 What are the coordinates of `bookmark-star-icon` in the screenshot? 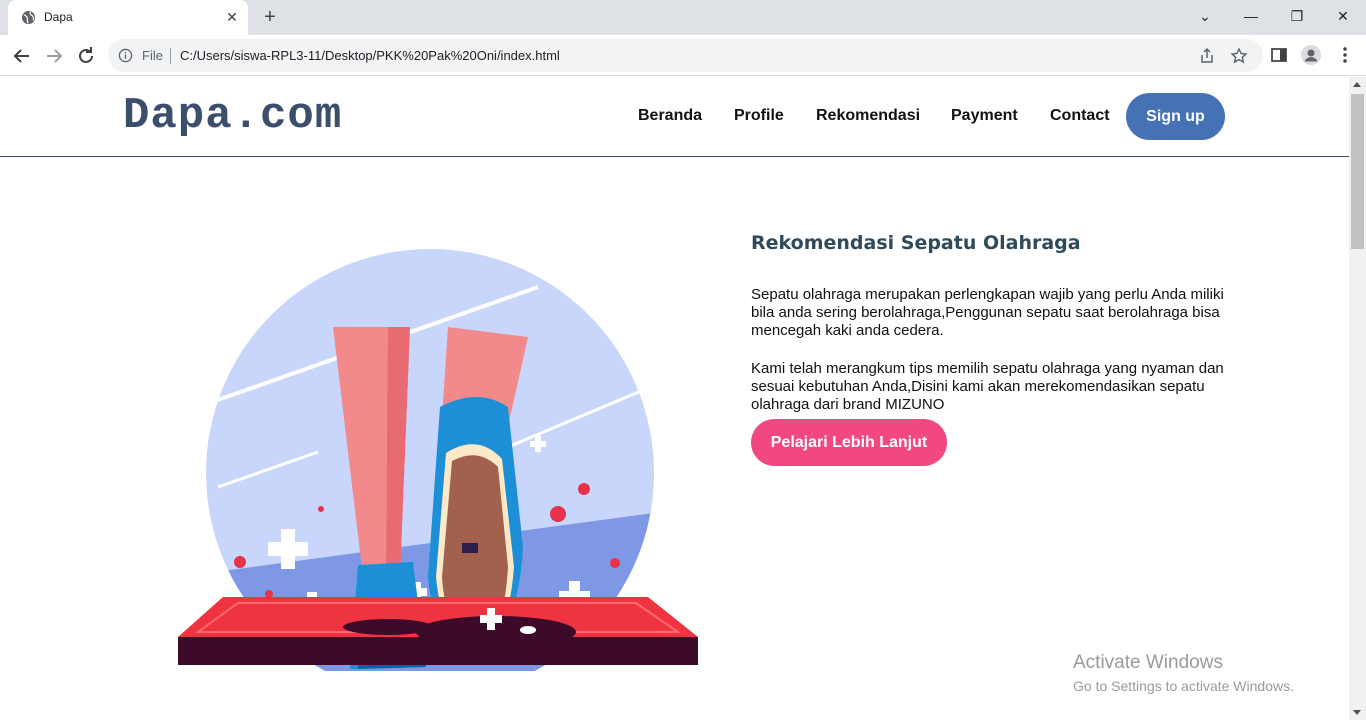 It's located at (1239, 56).